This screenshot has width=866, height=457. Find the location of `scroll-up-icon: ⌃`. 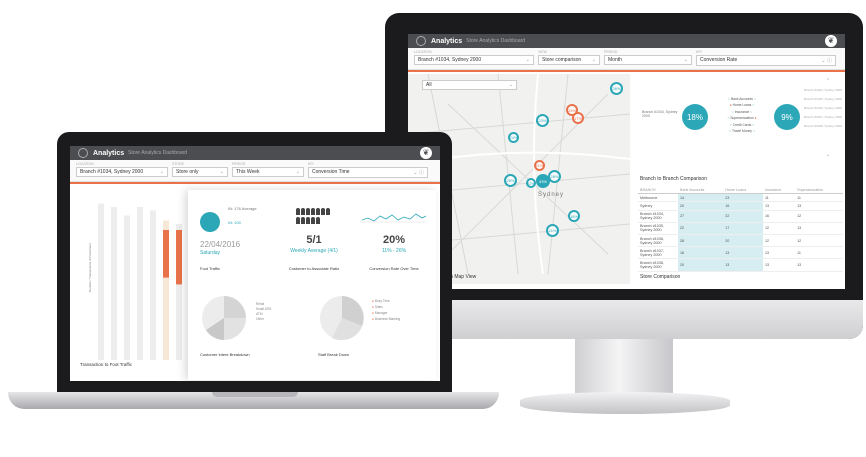

scroll-up-icon: ⌃ is located at coordinates (828, 81).